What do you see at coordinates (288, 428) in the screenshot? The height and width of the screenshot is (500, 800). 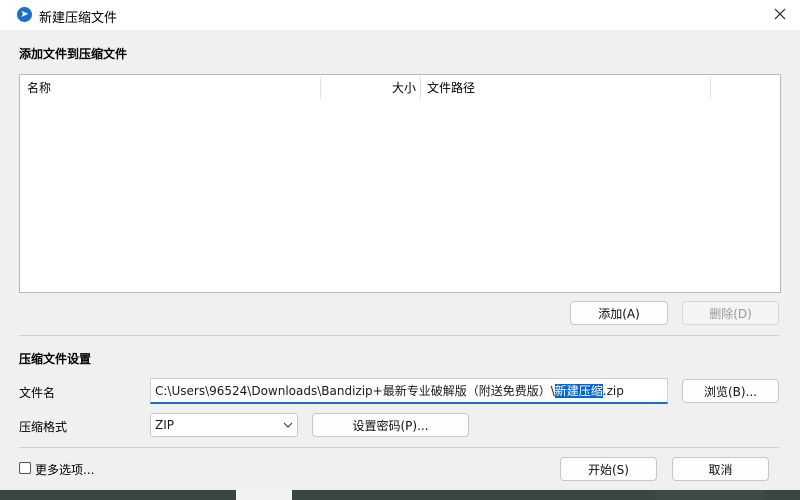 I see `chevron-down-icon` at bounding box center [288, 428].